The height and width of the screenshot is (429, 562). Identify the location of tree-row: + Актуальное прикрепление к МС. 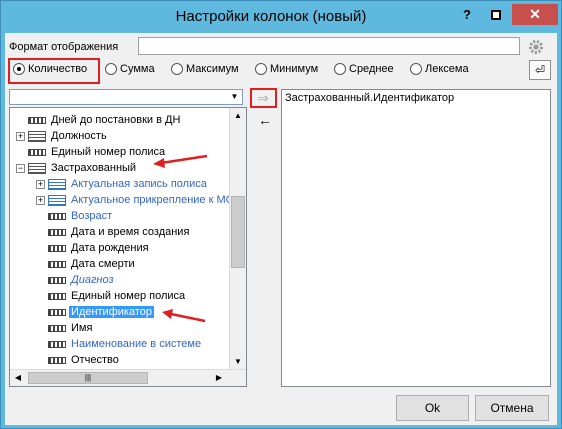
(136, 200).